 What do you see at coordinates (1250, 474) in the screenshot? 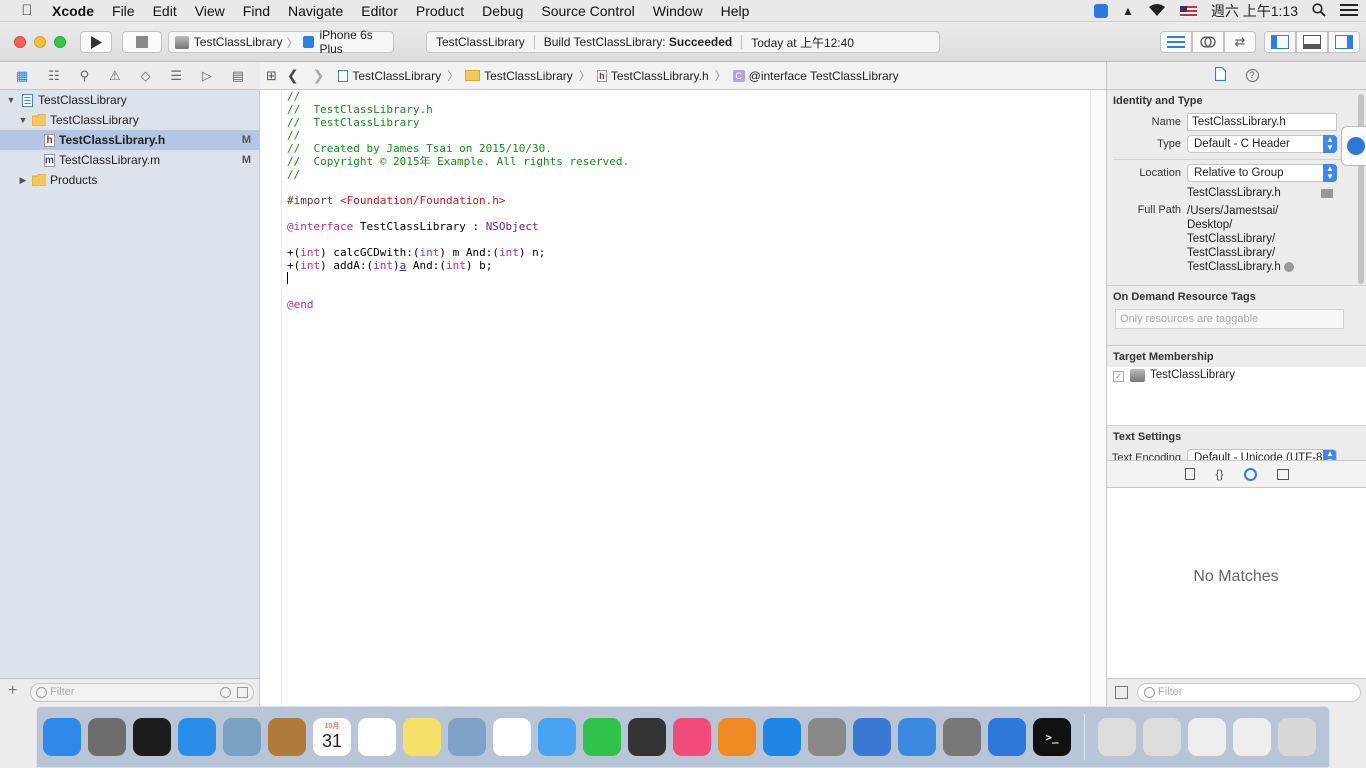
I see `object-library-icon` at bounding box center [1250, 474].